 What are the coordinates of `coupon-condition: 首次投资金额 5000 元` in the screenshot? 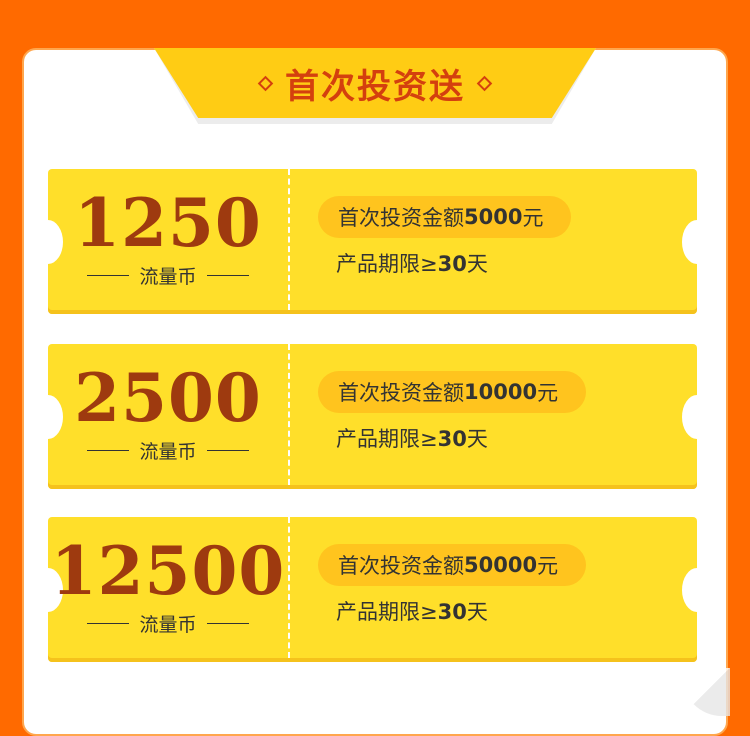 It's located at (445, 217).